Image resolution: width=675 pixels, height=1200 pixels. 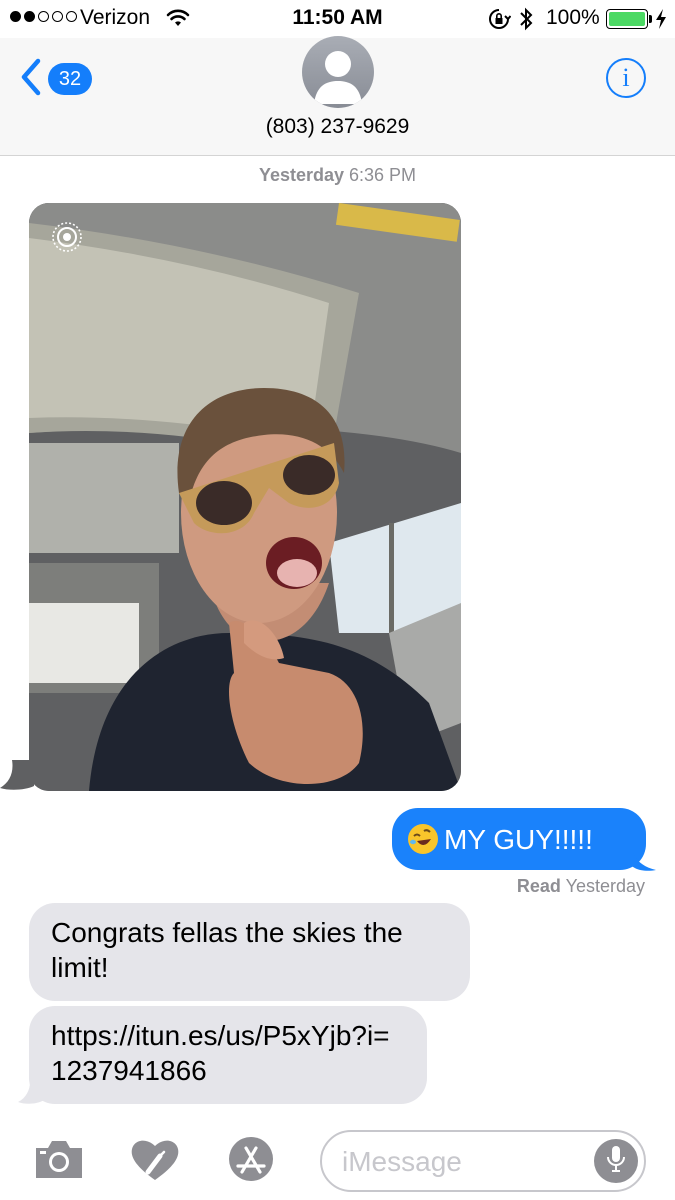 I want to click on digital-touch-button, so click(x=155, y=1159).